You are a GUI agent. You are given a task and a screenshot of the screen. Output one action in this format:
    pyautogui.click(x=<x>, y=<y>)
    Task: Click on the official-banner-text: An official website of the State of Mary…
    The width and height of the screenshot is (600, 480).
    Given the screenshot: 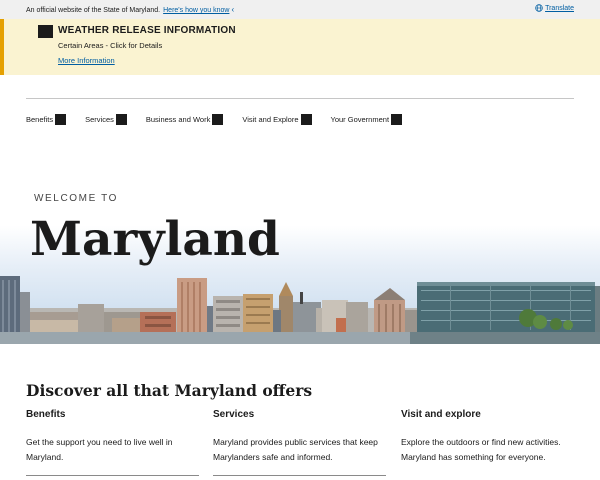 What is the action you would take?
    pyautogui.click(x=93, y=10)
    